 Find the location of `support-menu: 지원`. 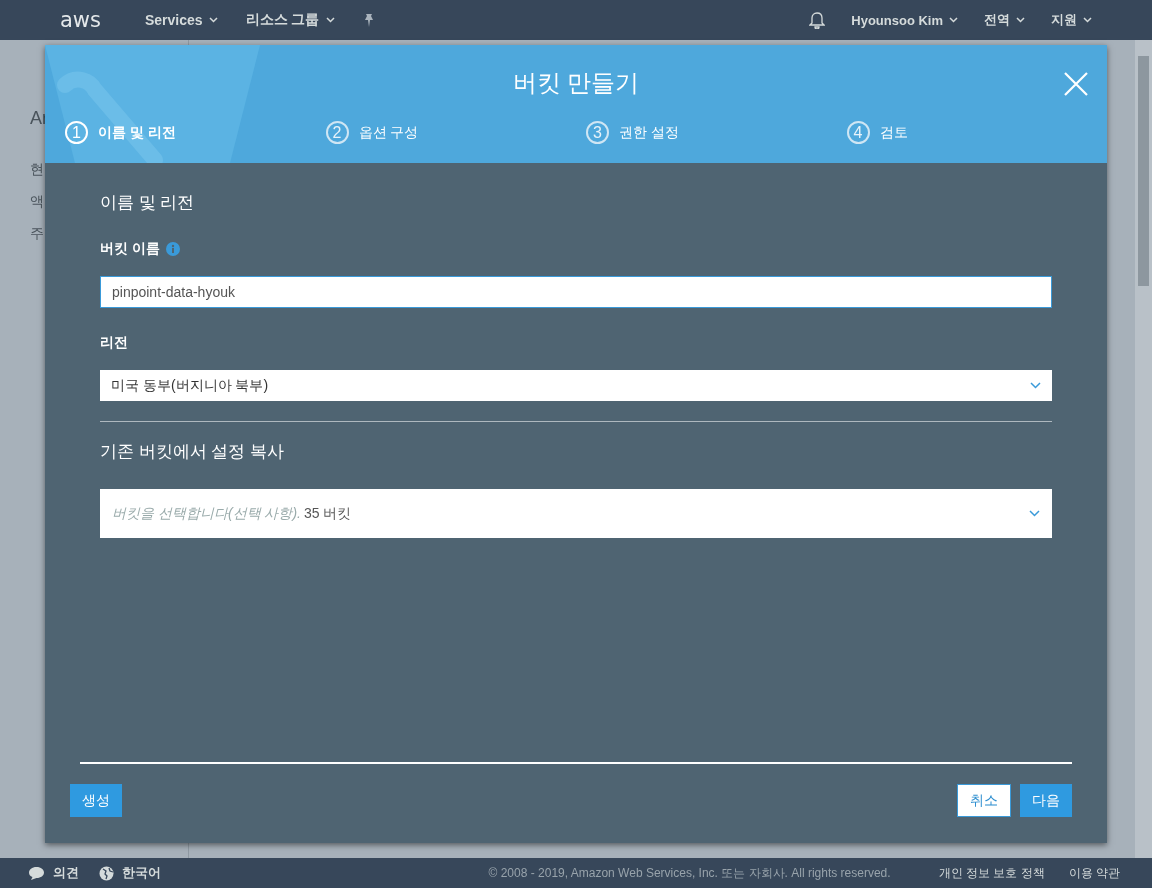

support-menu: 지원 is located at coordinates (1071, 20).